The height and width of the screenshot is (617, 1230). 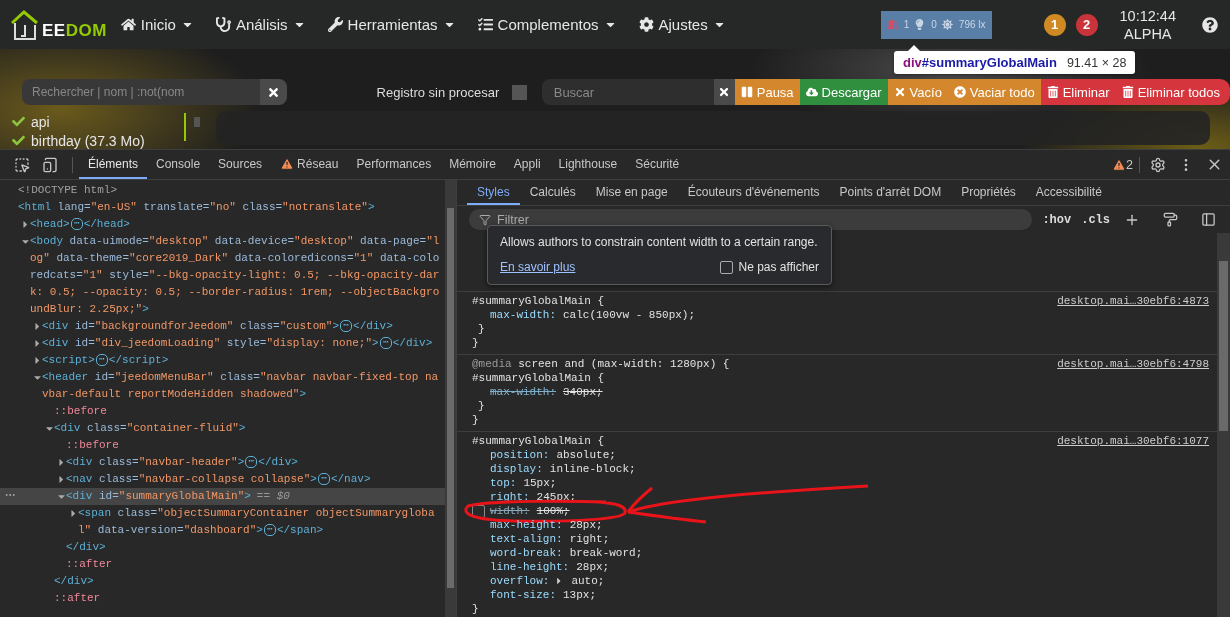 I want to click on issues-counter: 2, so click(x=1129, y=164).